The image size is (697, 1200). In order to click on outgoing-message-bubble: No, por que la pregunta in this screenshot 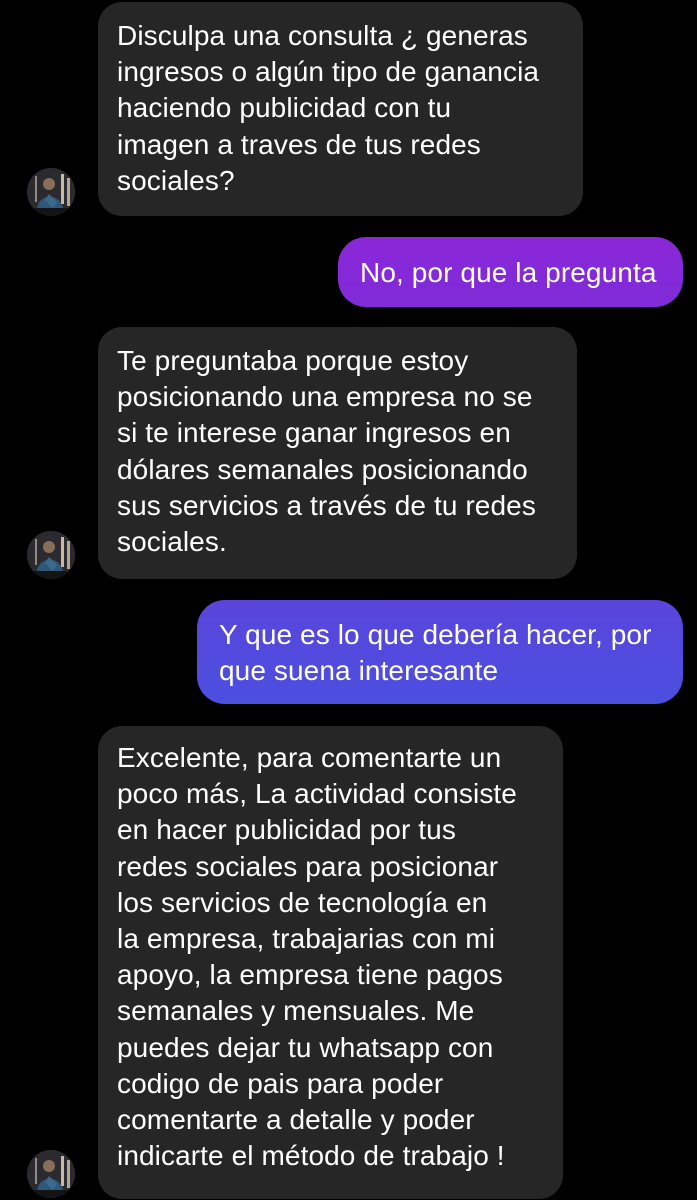, I will do `click(510, 272)`.